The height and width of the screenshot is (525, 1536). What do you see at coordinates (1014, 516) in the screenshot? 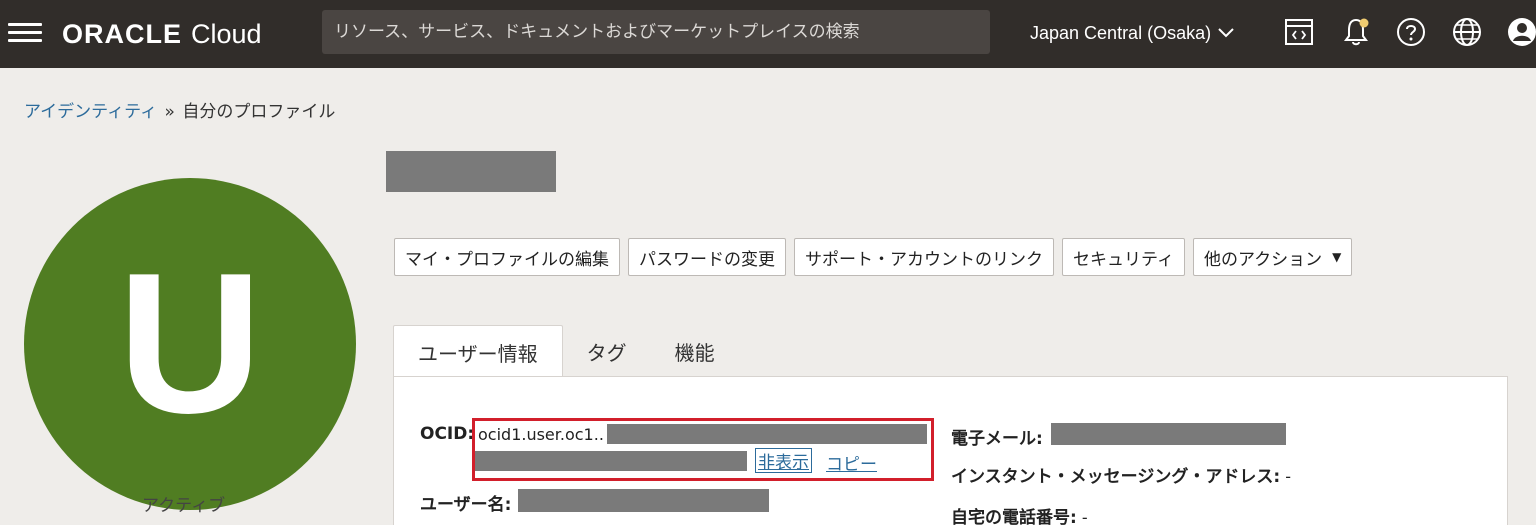
I see `home-phone-label: 自宅の電話番号:` at bounding box center [1014, 516].